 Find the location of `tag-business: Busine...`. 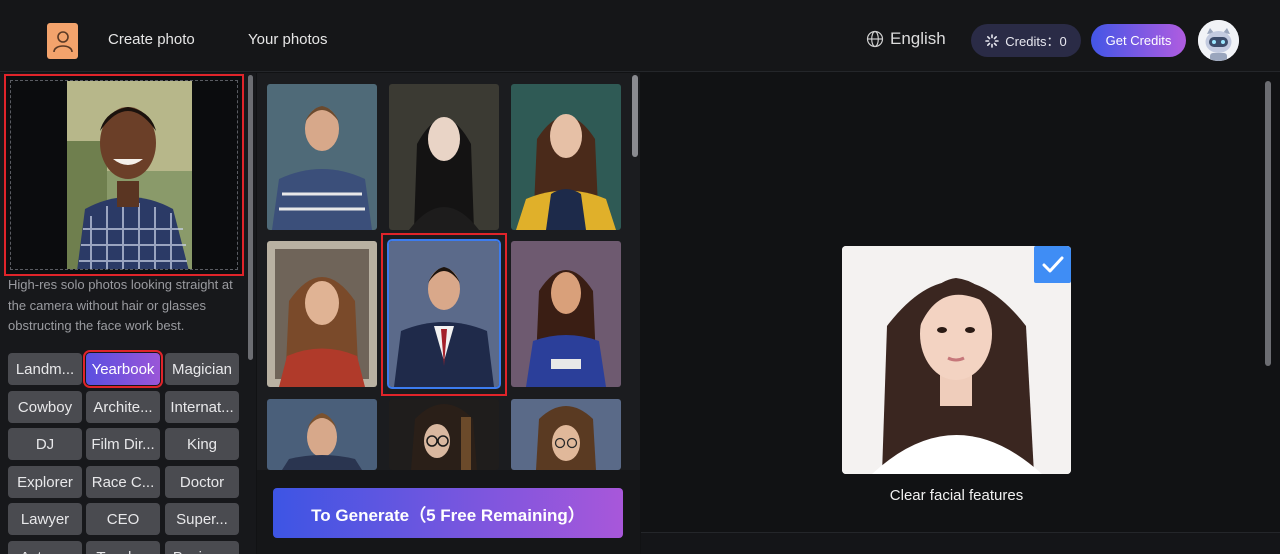

tag-business: Busine... is located at coordinates (202, 547).